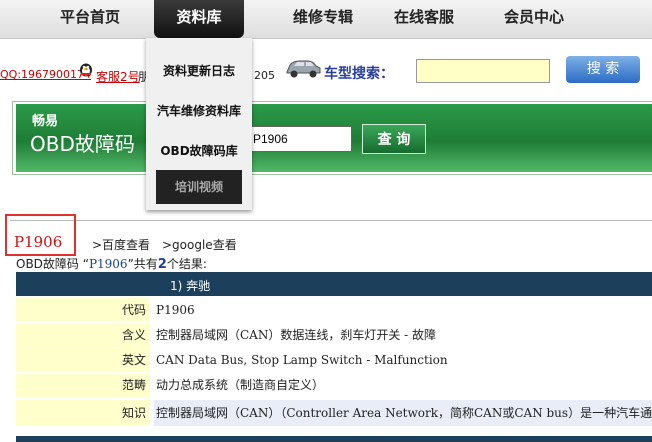 Image resolution: width=652 pixels, height=442 pixels. Describe the element at coordinates (186, 264) in the screenshot. I see `summary-suffix: 个结果:` at that location.